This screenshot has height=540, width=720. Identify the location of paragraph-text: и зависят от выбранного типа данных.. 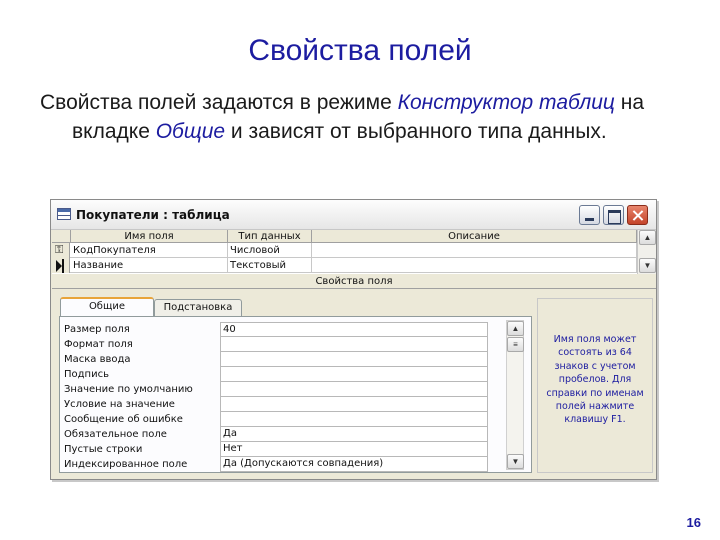
(416, 131).